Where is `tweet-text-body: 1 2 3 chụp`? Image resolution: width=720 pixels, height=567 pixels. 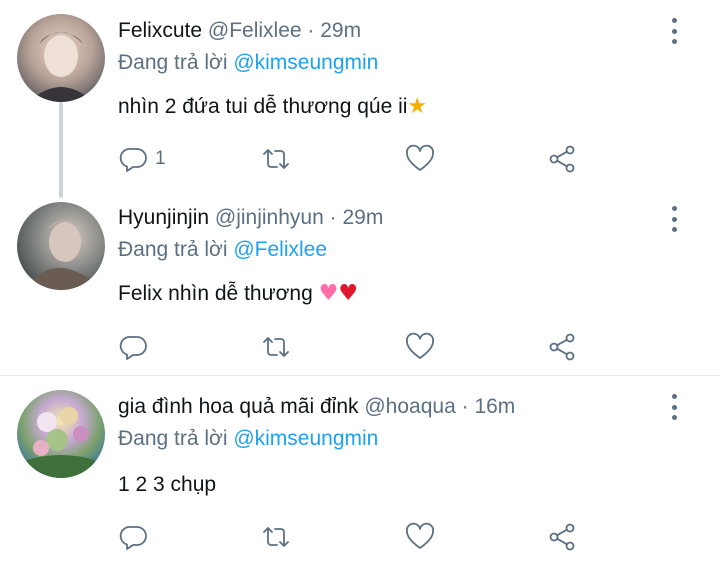 tweet-text-body: 1 2 3 chụp is located at coordinates (167, 484).